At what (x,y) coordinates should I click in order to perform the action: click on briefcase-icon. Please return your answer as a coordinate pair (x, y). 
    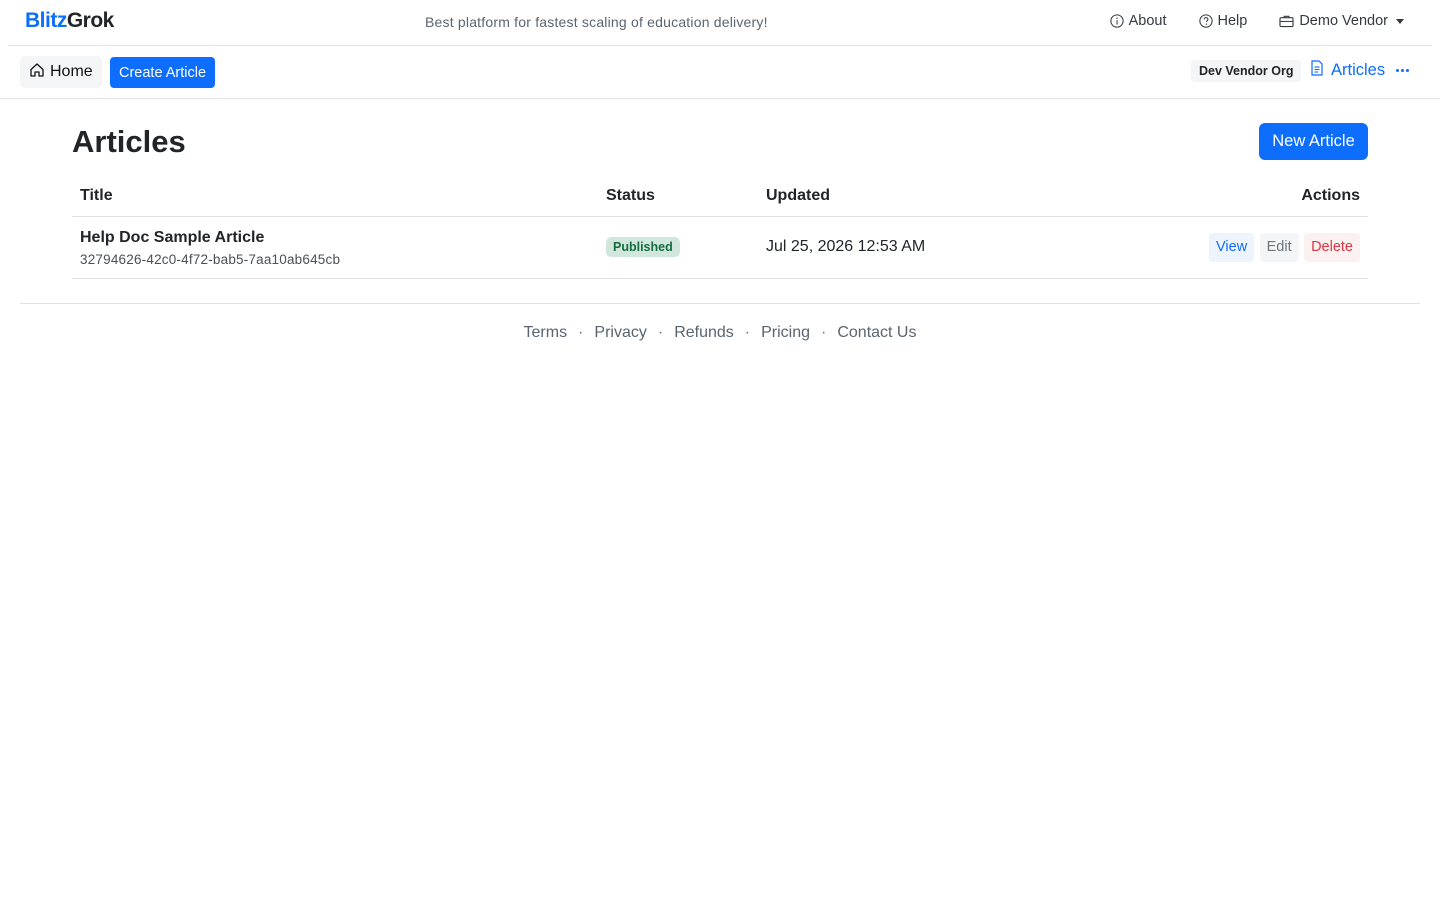
    Looking at the image, I should click on (1286, 21).